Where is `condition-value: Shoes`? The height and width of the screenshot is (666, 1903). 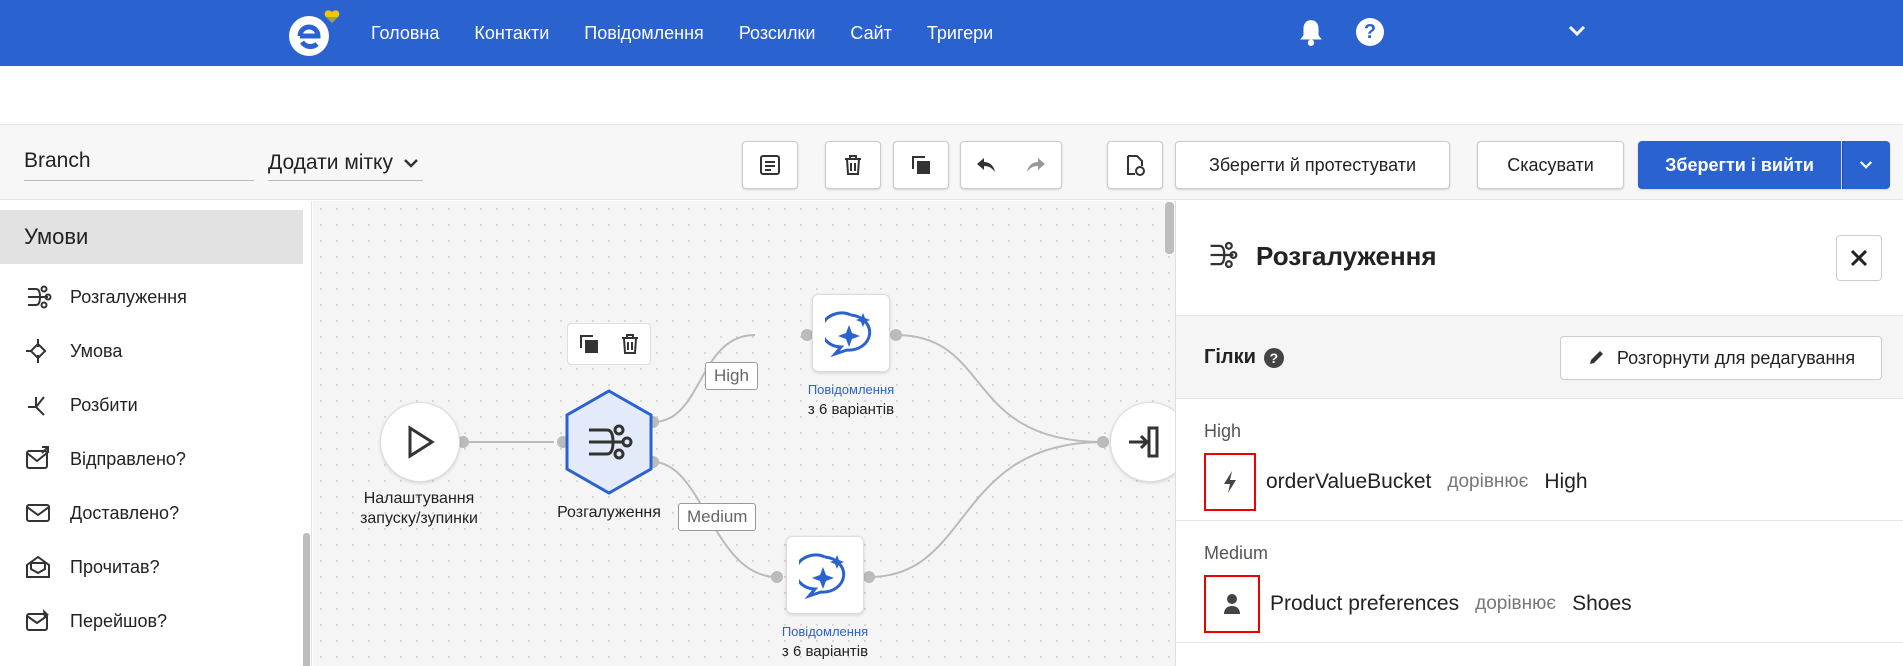 condition-value: Shoes is located at coordinates (1602, 603).